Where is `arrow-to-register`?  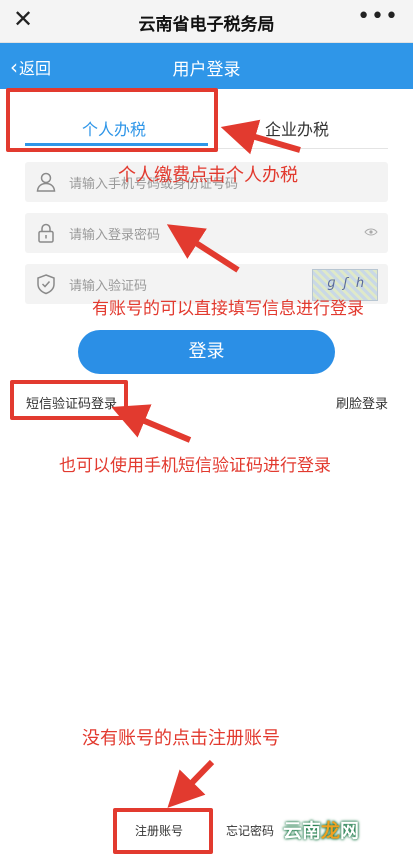 arrow-to-register is located at coordinates (191, 783).